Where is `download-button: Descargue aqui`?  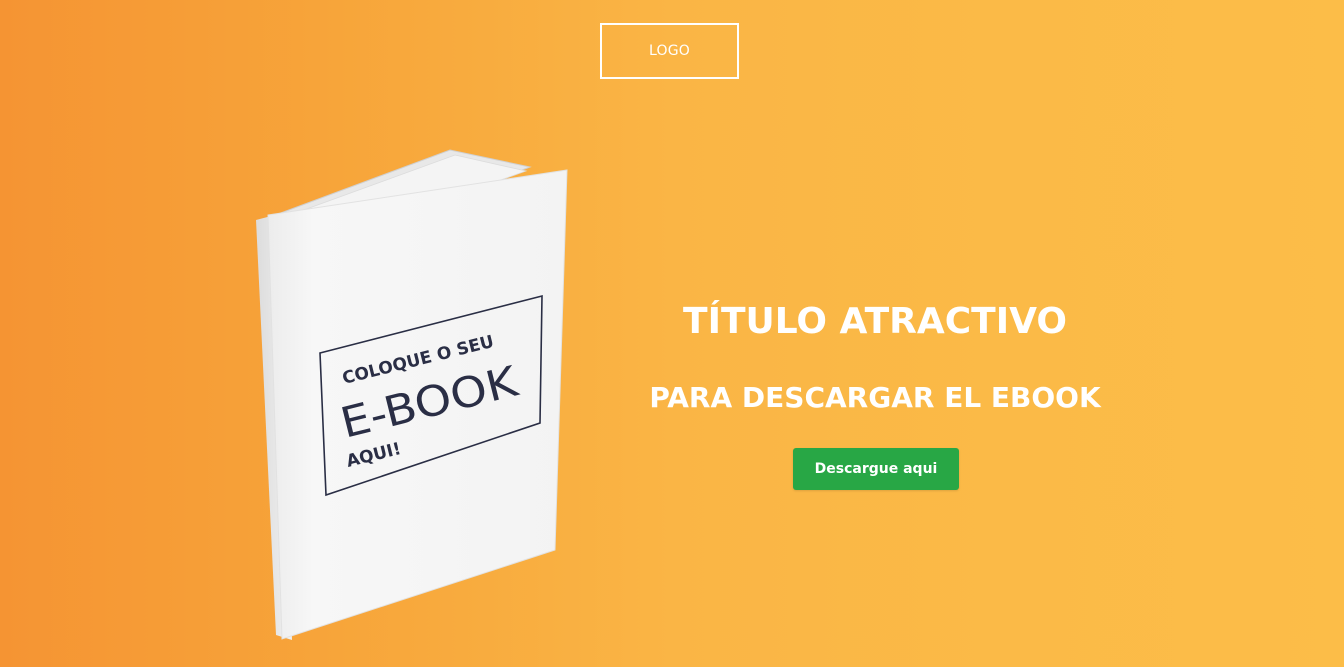
download-button: Descargue aqui is located at coordinates (876, 469).